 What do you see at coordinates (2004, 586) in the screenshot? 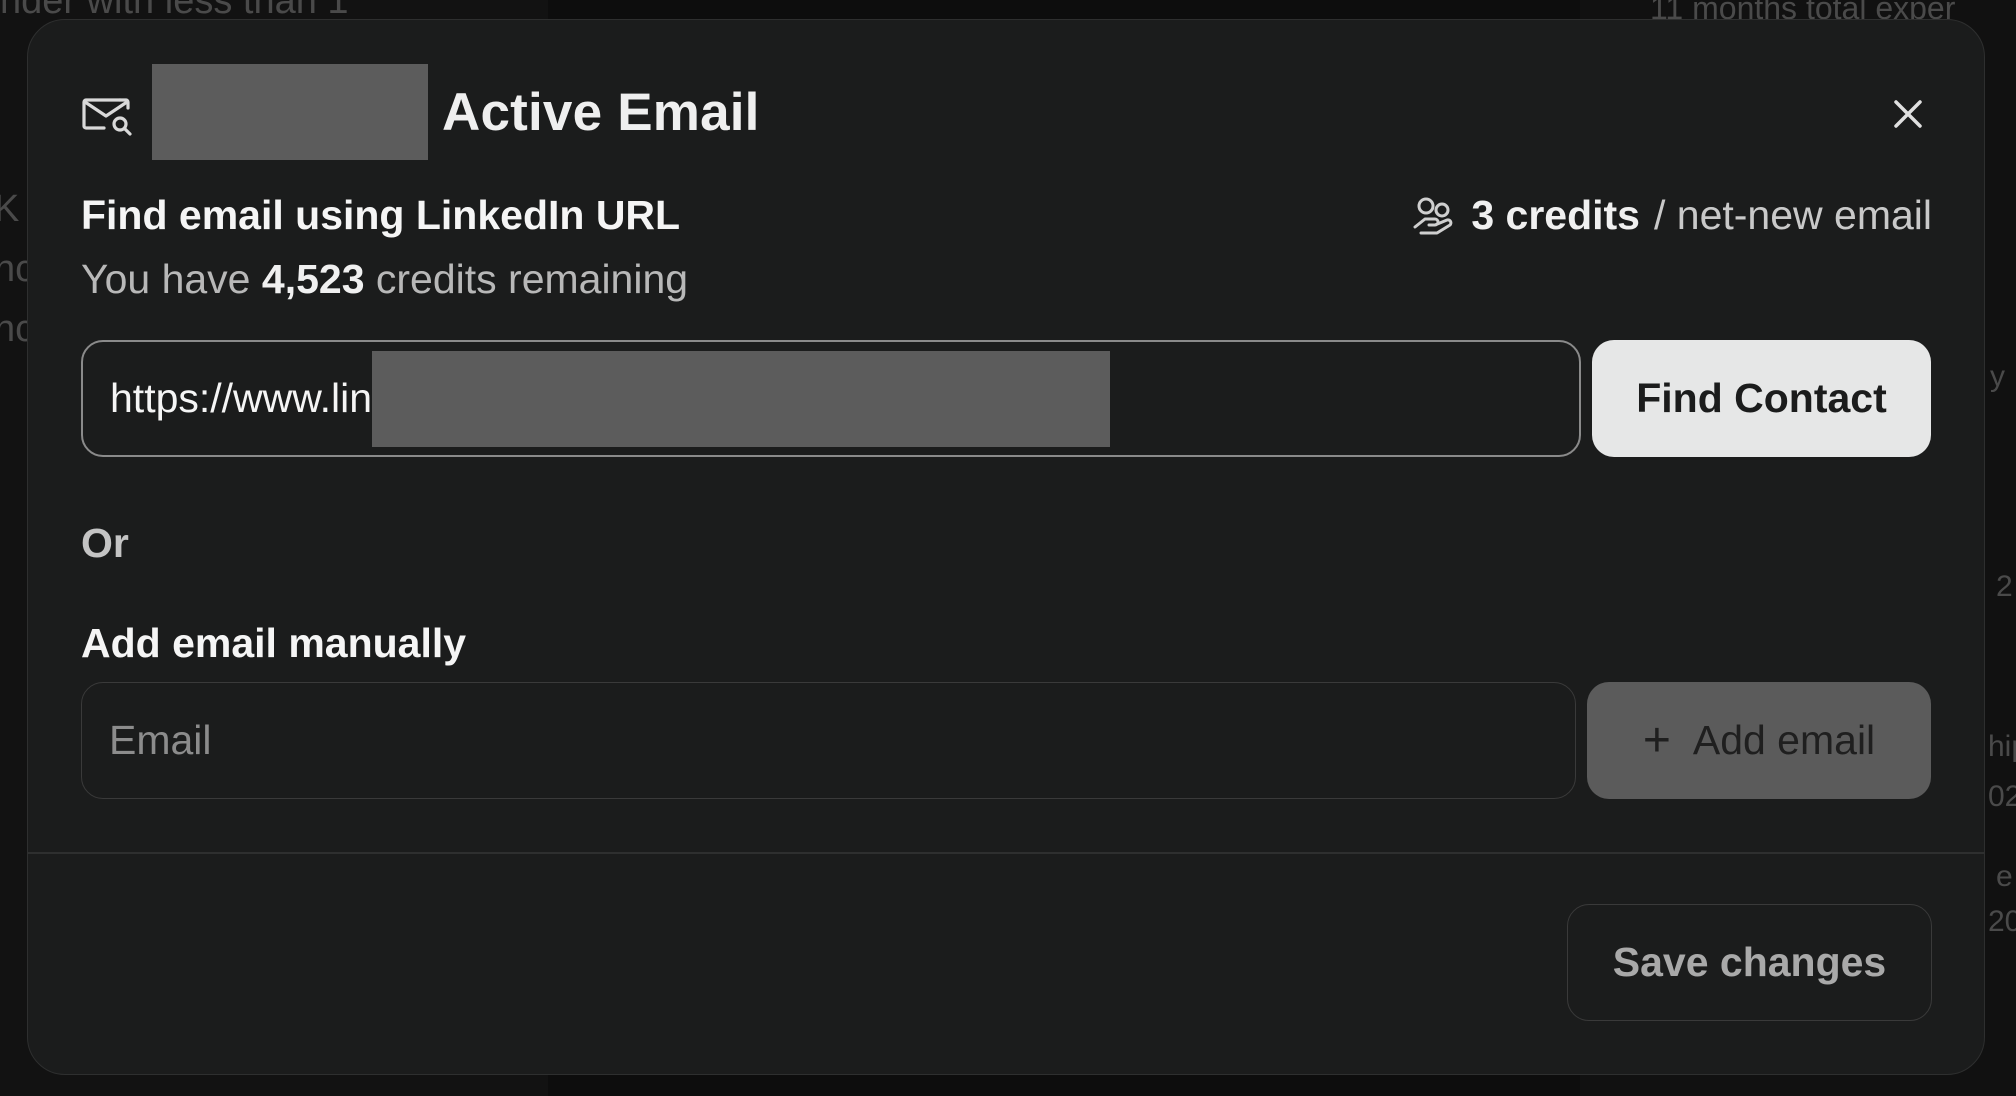
I see `background-fragment: 2` at bounding box center [2004, 586].